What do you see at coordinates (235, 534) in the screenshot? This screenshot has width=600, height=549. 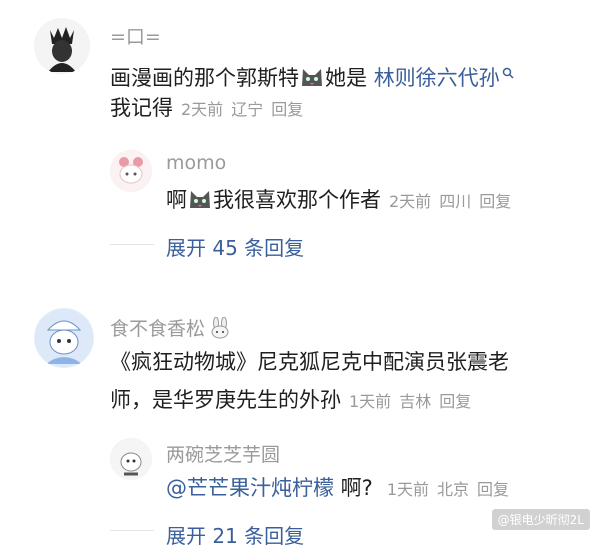 I see `expand-replies-button: 展开 21 条回复` at bounding box center [235, 534].